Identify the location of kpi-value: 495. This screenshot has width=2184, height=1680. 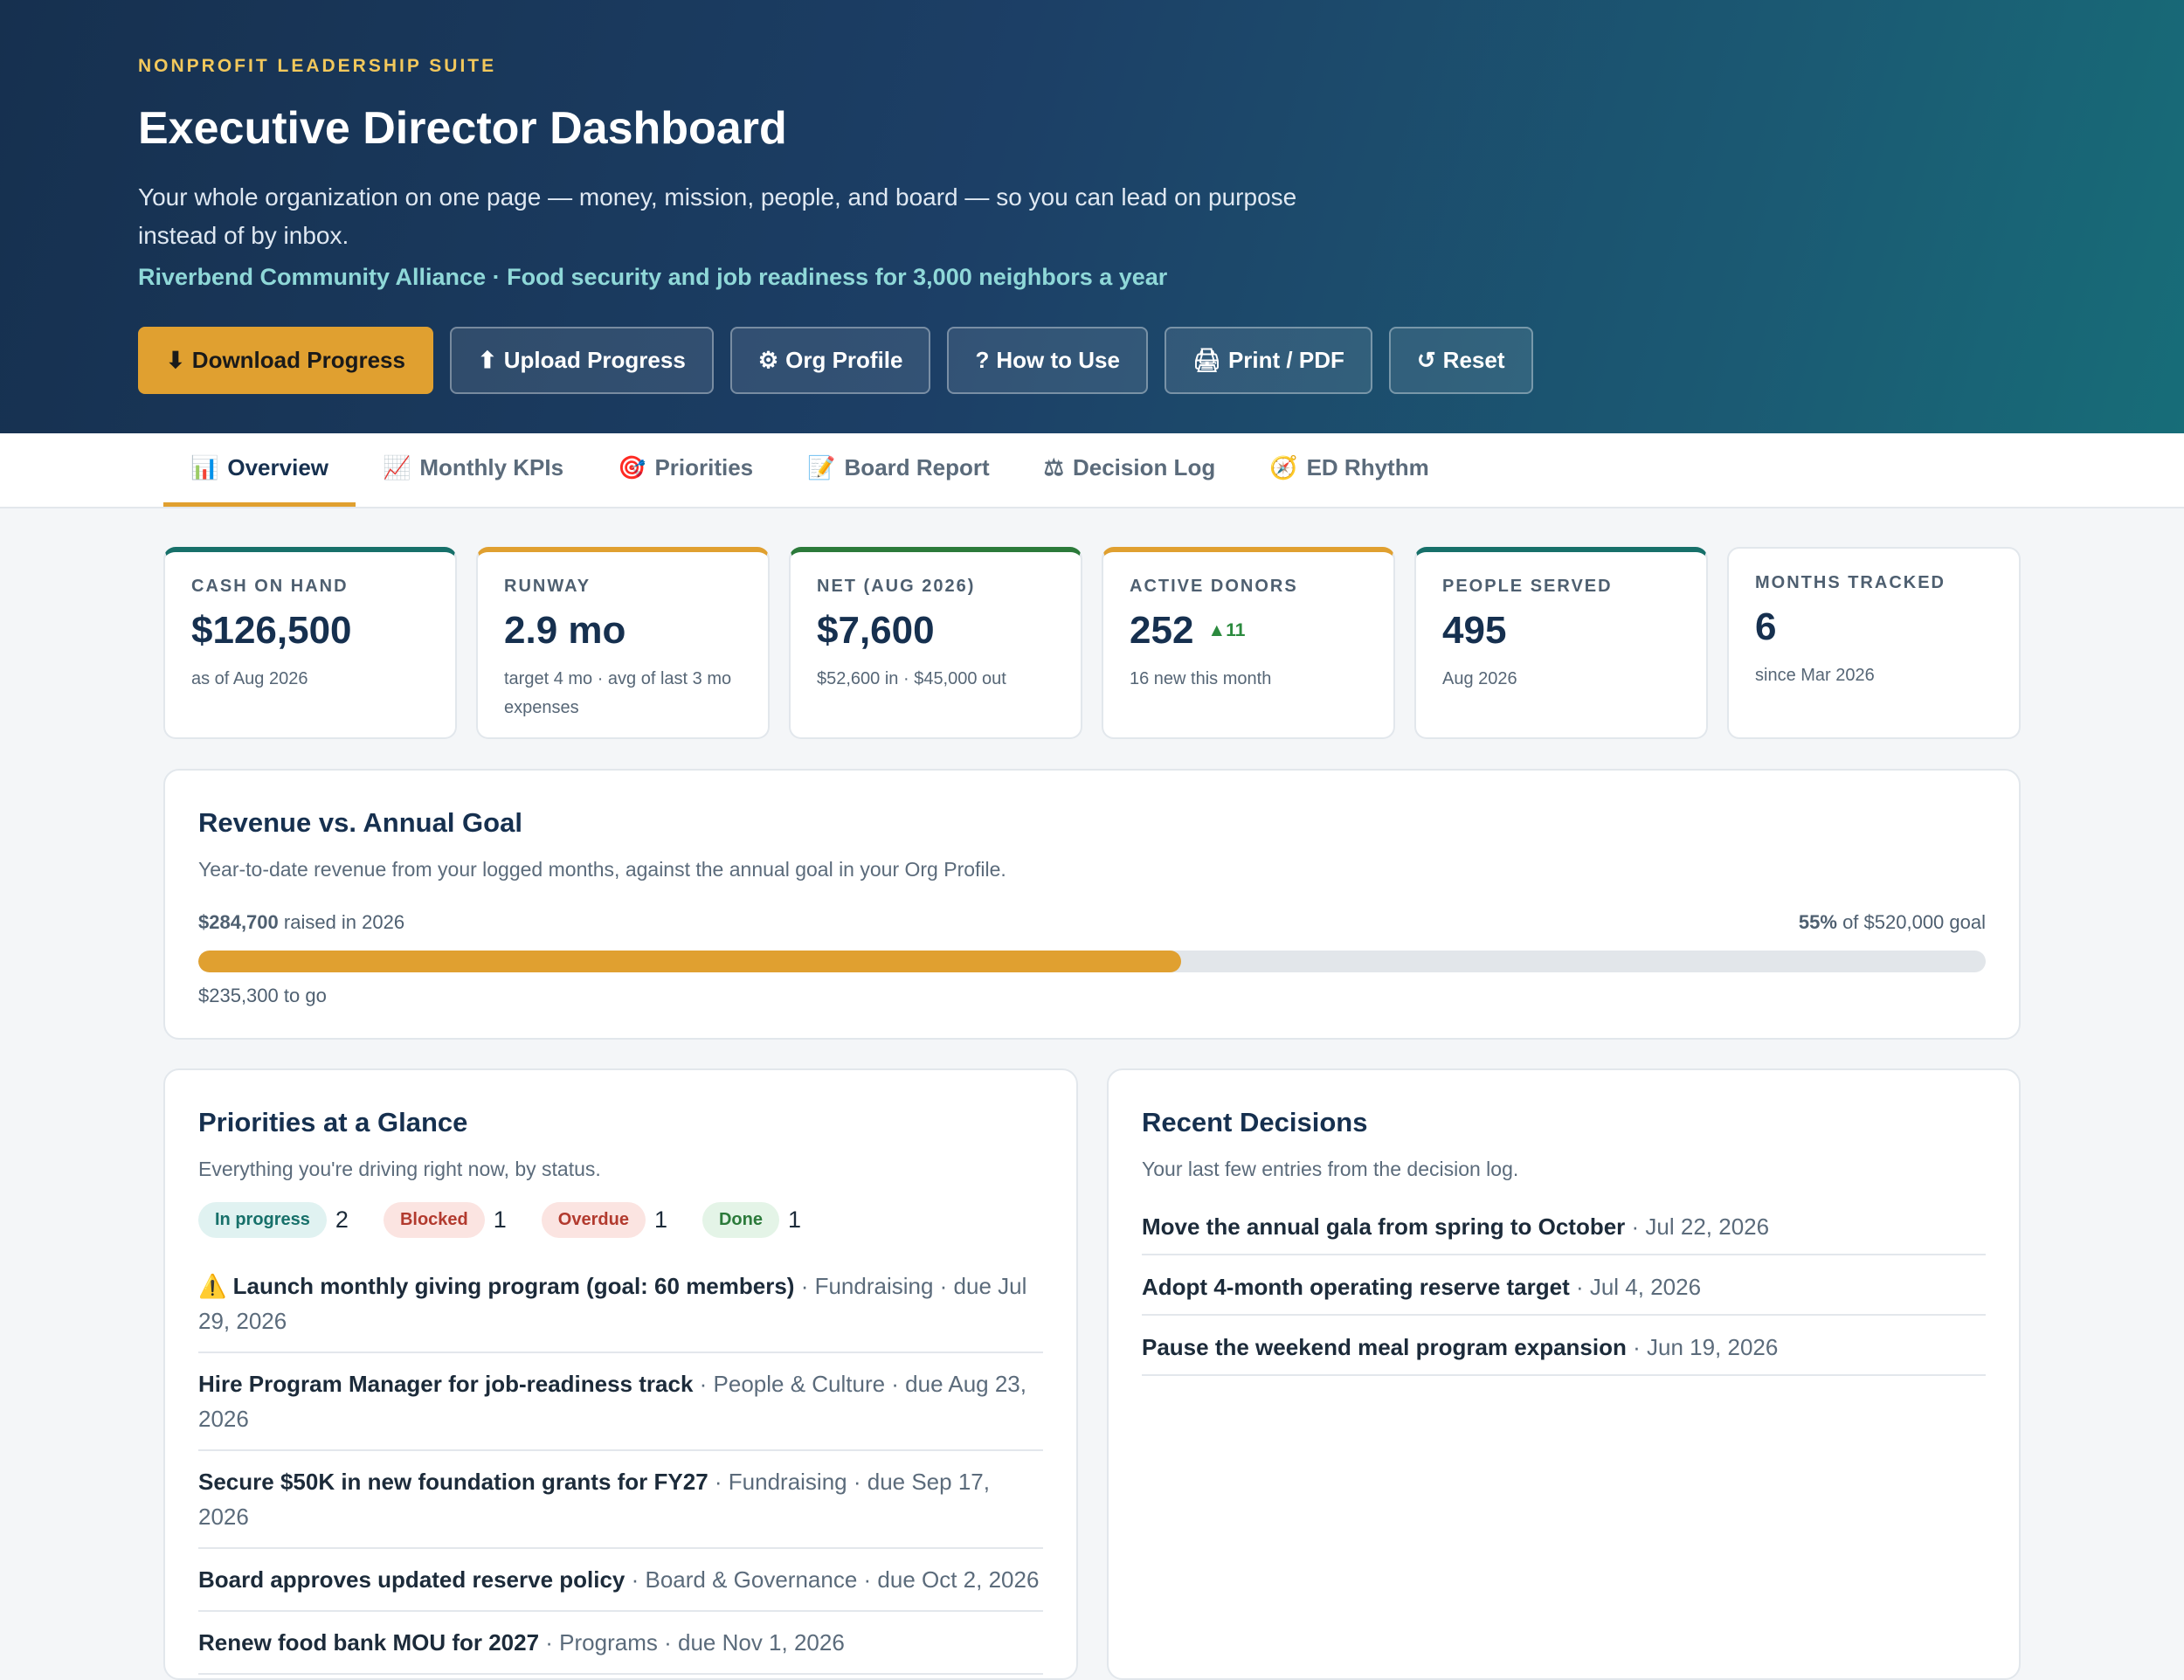
(1561, 631).